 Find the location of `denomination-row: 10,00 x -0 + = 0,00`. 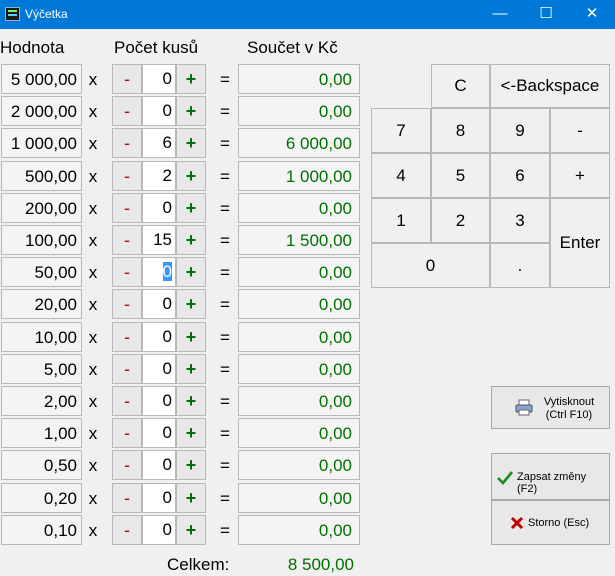

denomination-row: 10,00 x -0 + = 0,00 is located at coordinates (181, 337).